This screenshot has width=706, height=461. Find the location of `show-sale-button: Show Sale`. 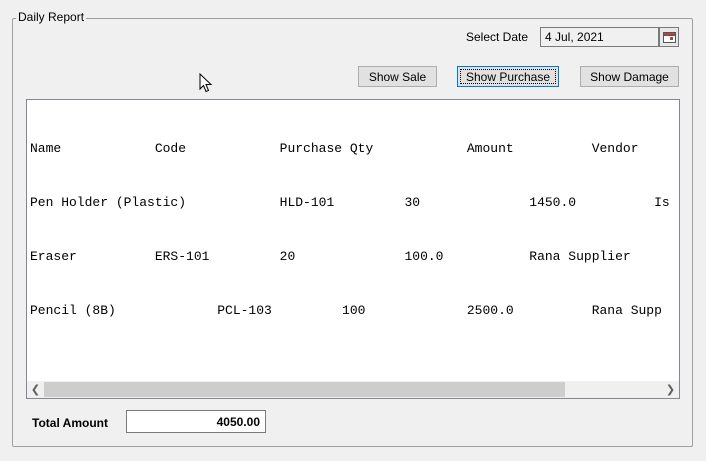

show-sale-button: Show Sale is located at coordinates (397, 76).